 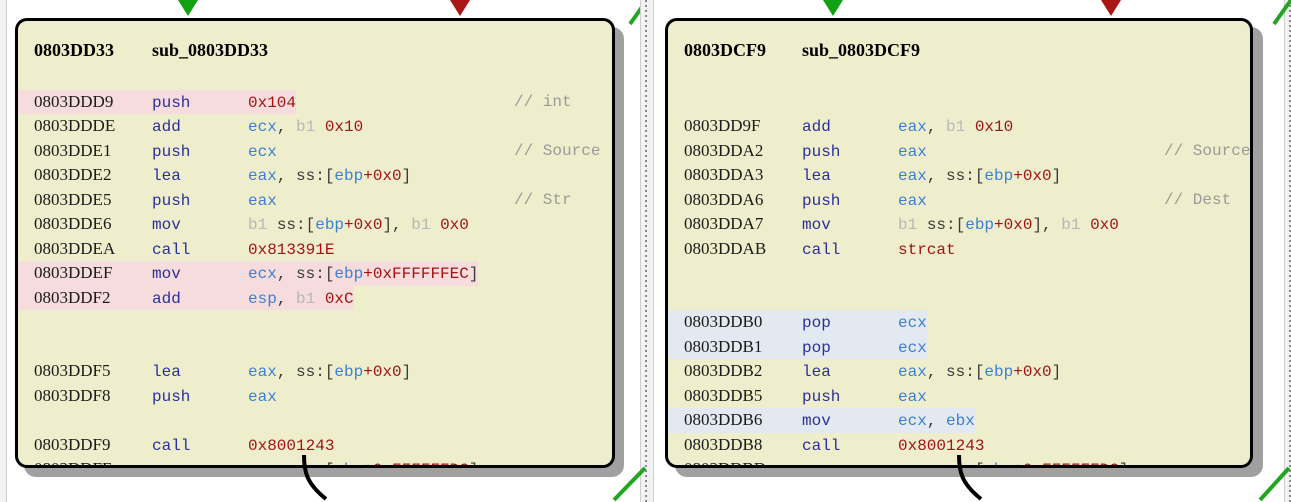 I want to click on code-row: 0803DDF8 push eax, so click(x=315, y=396).